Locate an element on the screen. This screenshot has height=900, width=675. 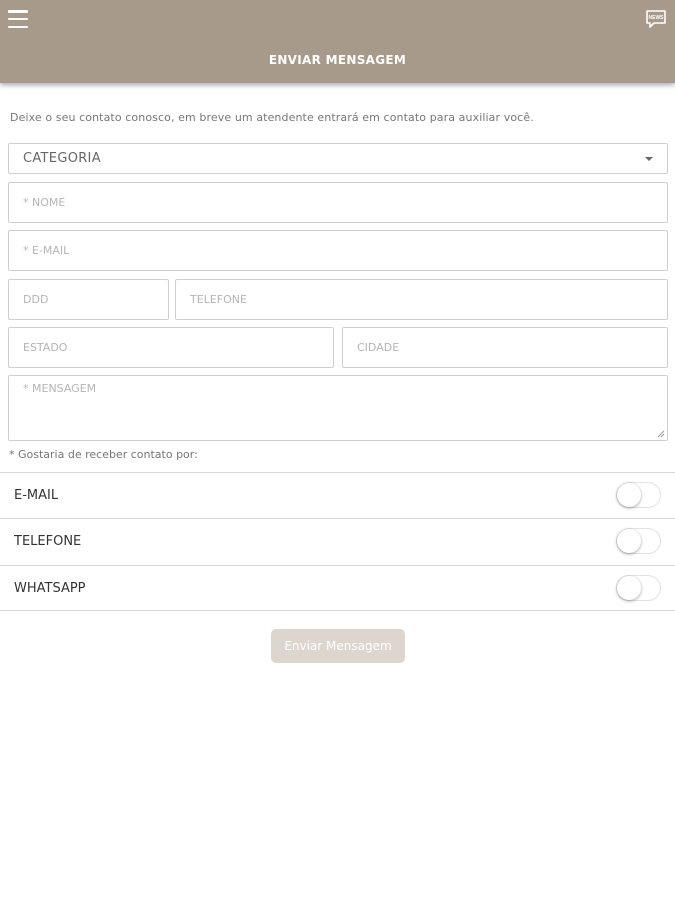
email-field-wrapper is located at coordinates (338, 250).